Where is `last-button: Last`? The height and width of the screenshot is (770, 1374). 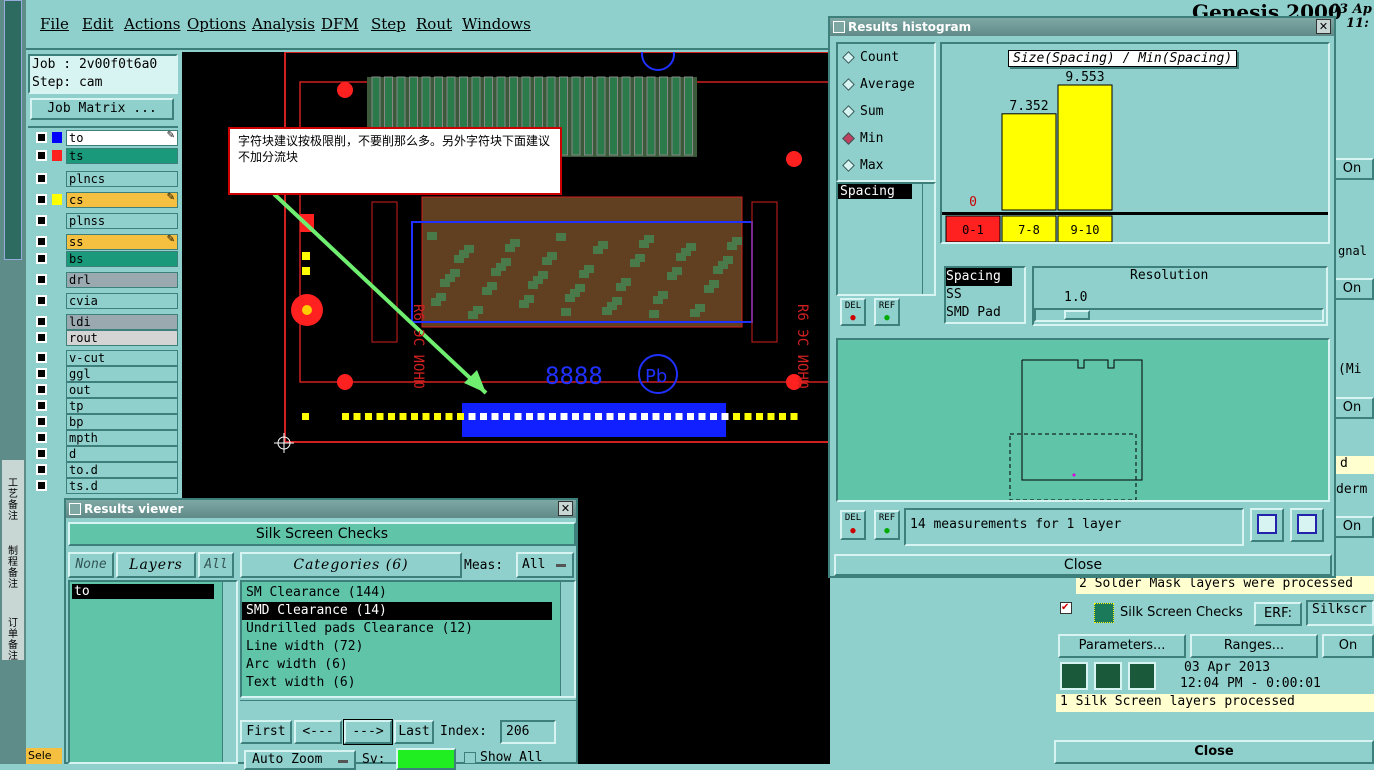
last-button: Last is located at coordinates (414, 732).